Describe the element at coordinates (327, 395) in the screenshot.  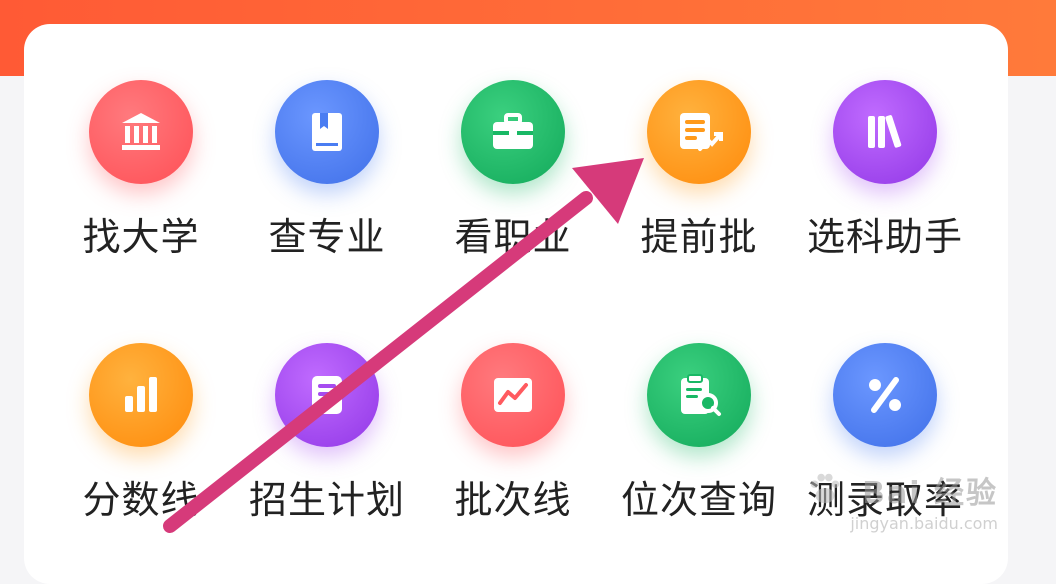
I see `plan-document-icon` at that location.